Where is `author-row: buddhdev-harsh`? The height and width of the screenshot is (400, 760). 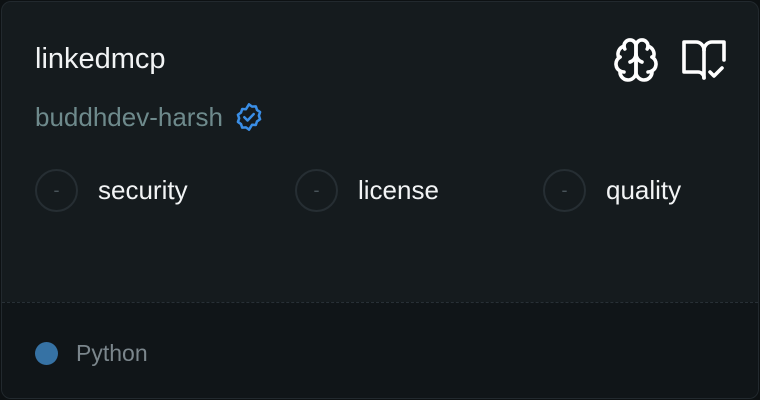
author-row: buddhdev-harsh is located at coordinates (150, 117).